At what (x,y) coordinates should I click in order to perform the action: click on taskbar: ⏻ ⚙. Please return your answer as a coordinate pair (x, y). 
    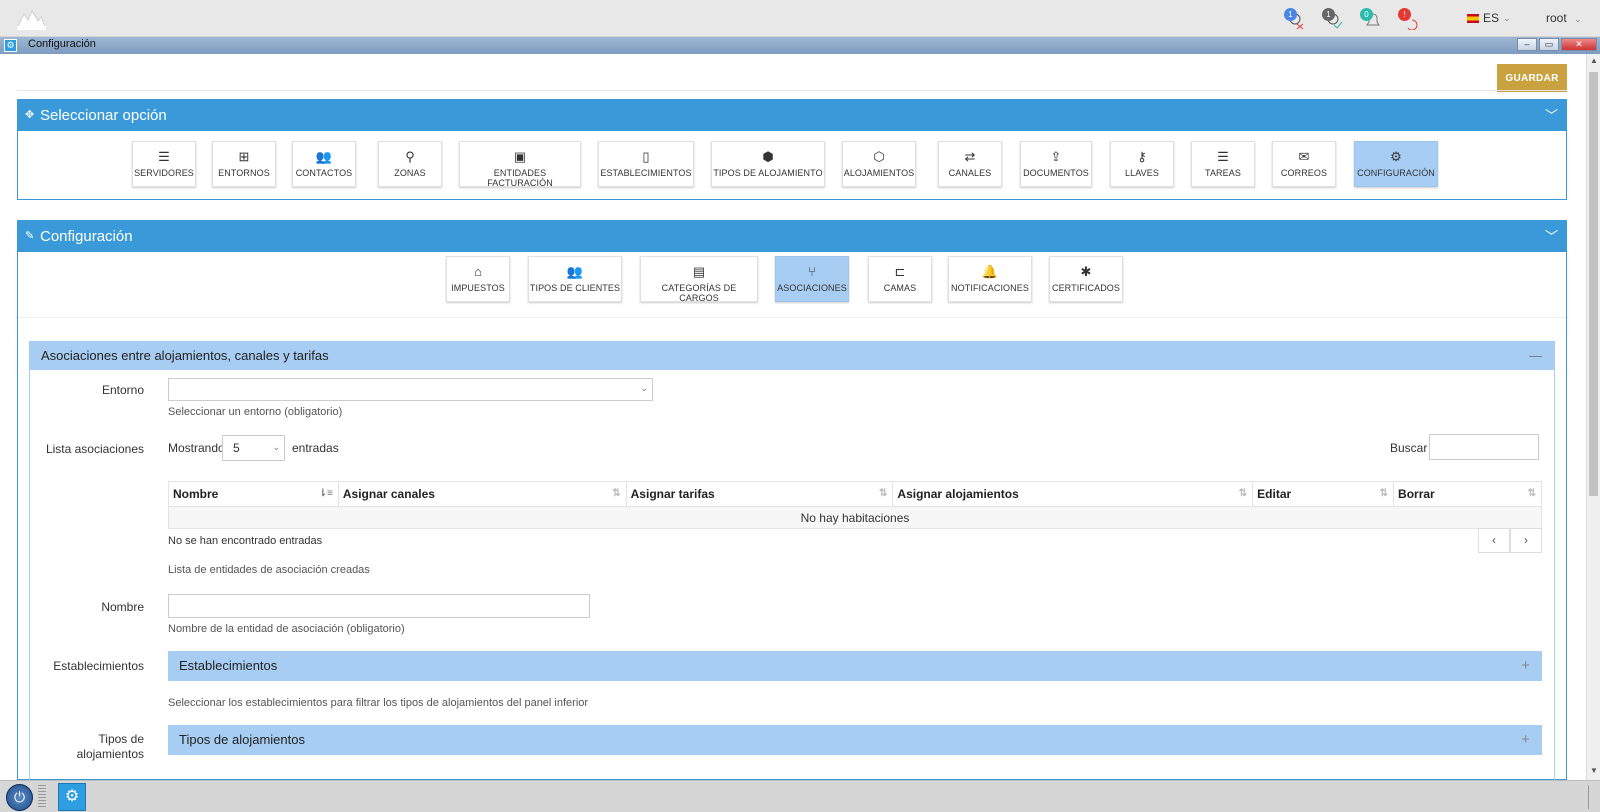
    Looking at the image, I should click on (800, 796).